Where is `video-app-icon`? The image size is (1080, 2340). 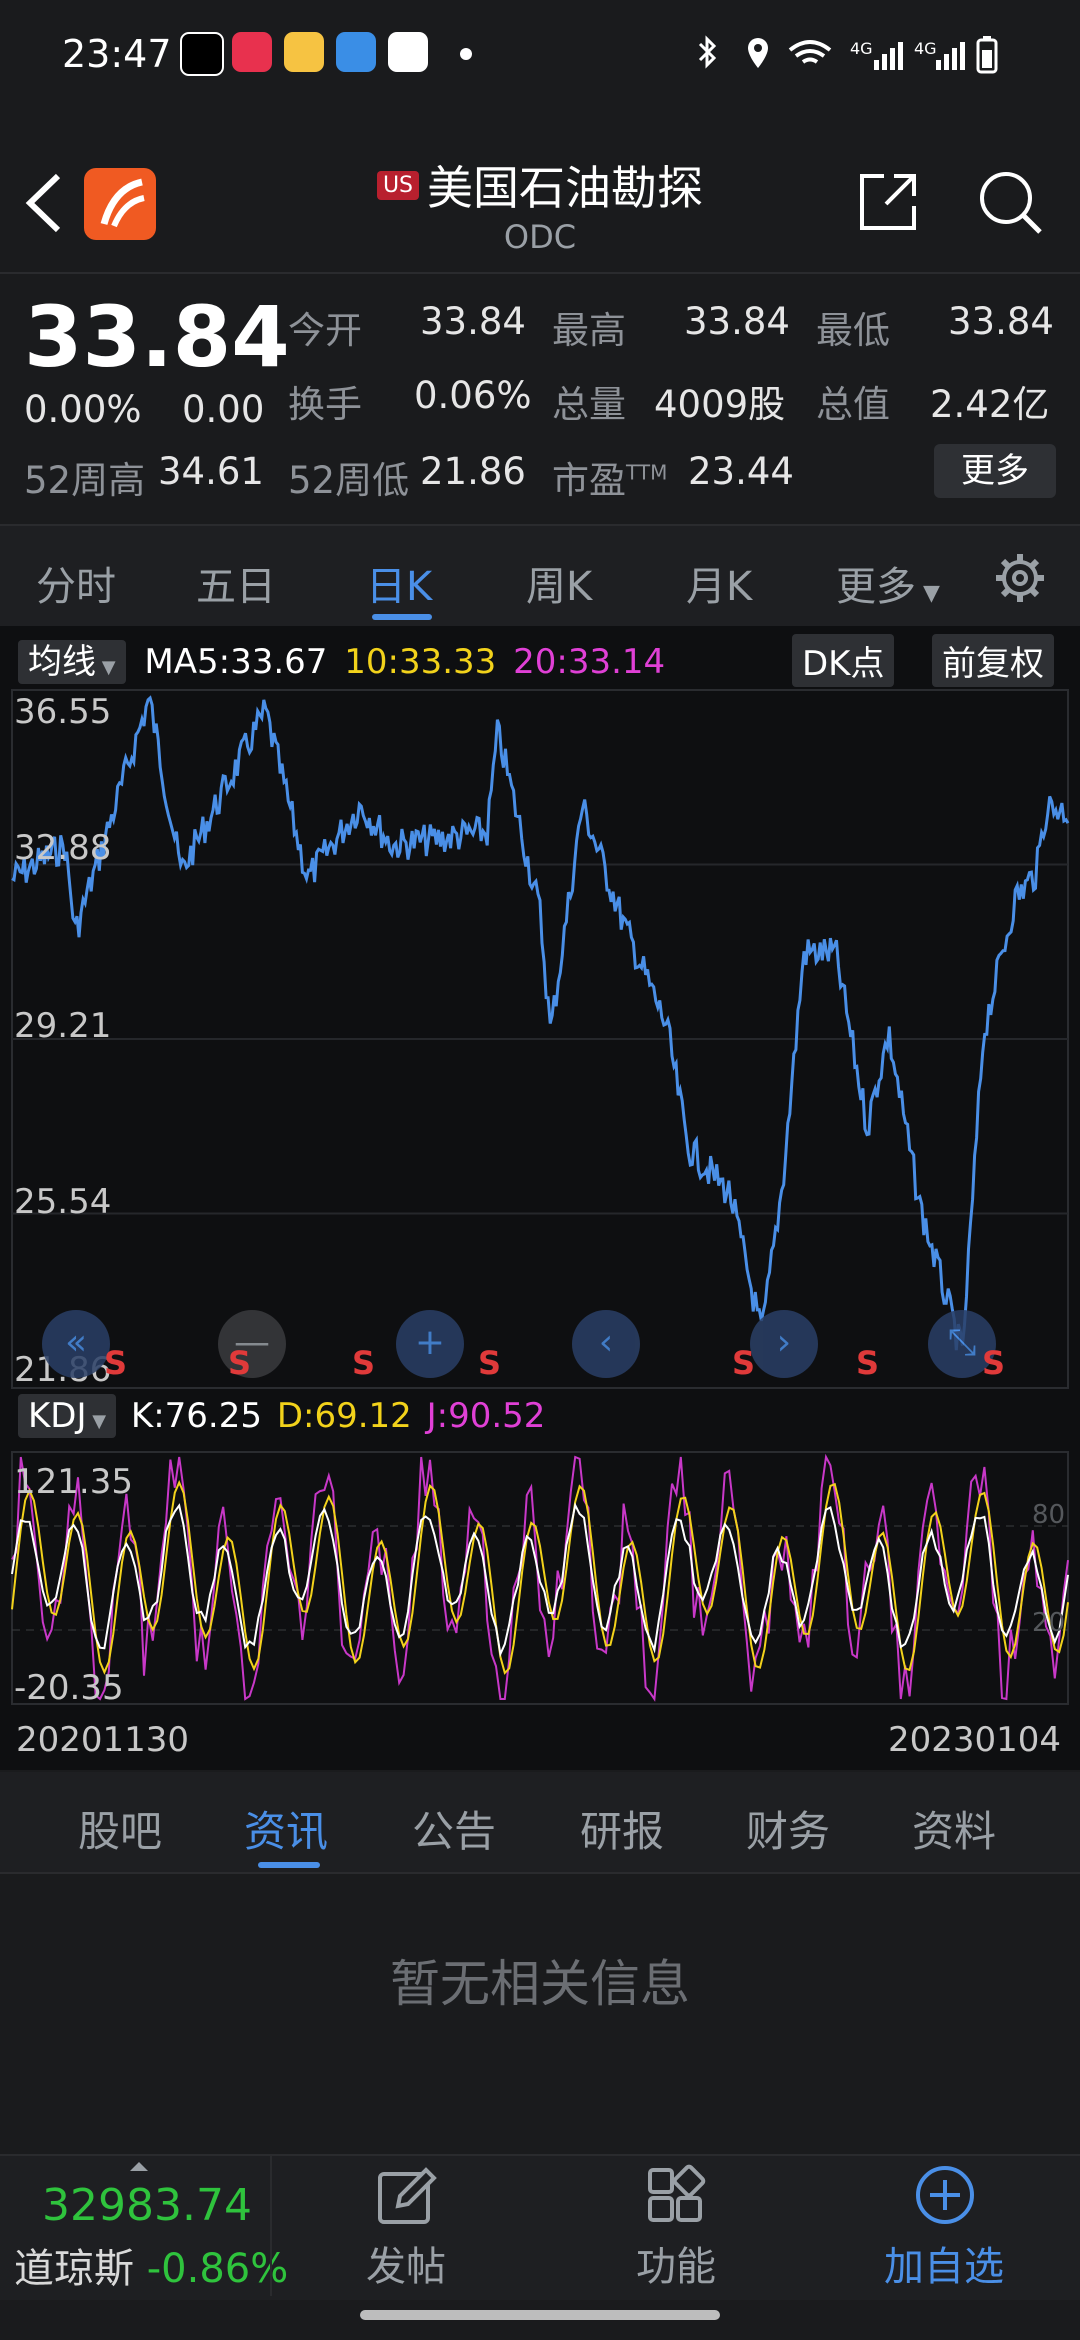 video-app-icon is located at coordinates (252, 52).